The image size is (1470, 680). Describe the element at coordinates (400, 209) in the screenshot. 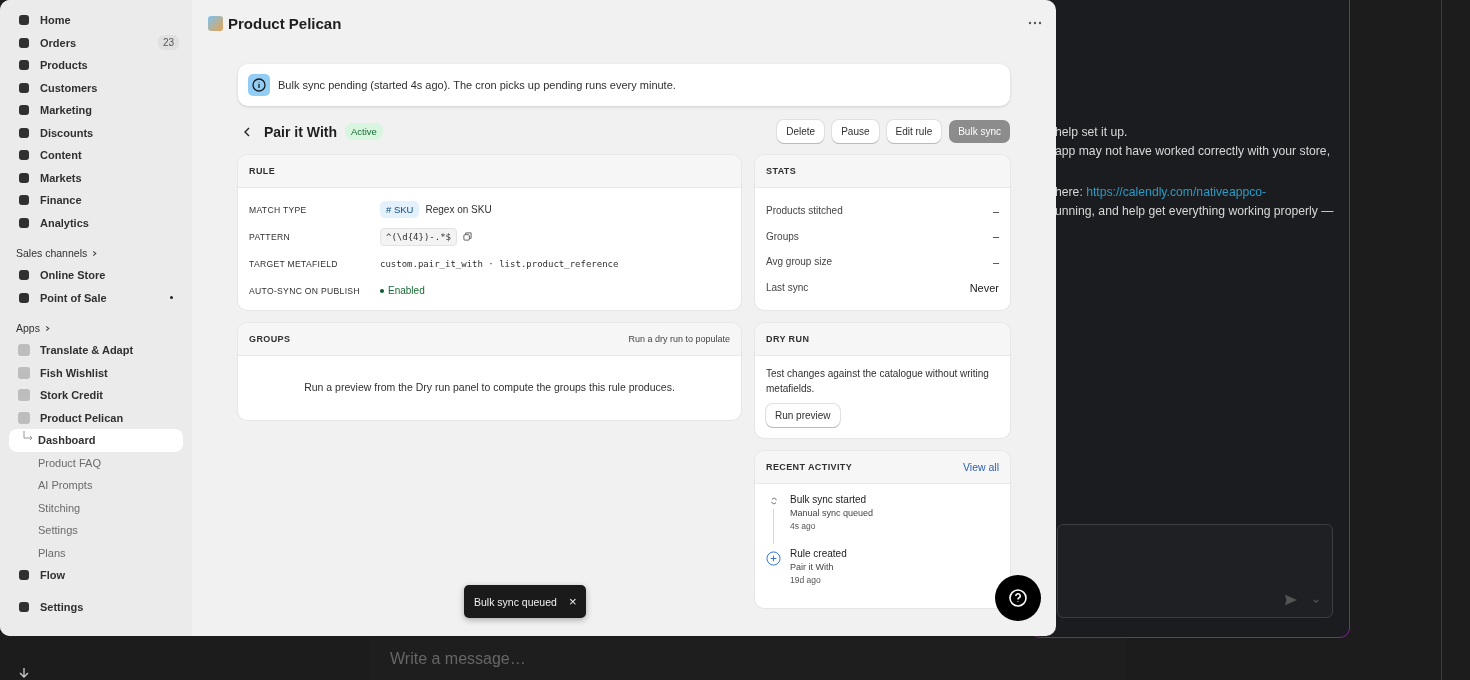

I see `tag: # SKU` at that location.